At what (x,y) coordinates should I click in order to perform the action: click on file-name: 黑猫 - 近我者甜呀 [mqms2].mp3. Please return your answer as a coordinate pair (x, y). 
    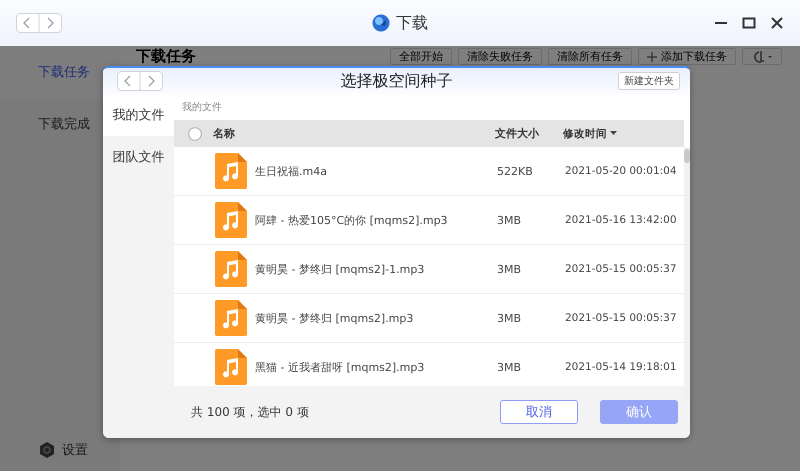
    Looking at the image, I should click on (339, 367).